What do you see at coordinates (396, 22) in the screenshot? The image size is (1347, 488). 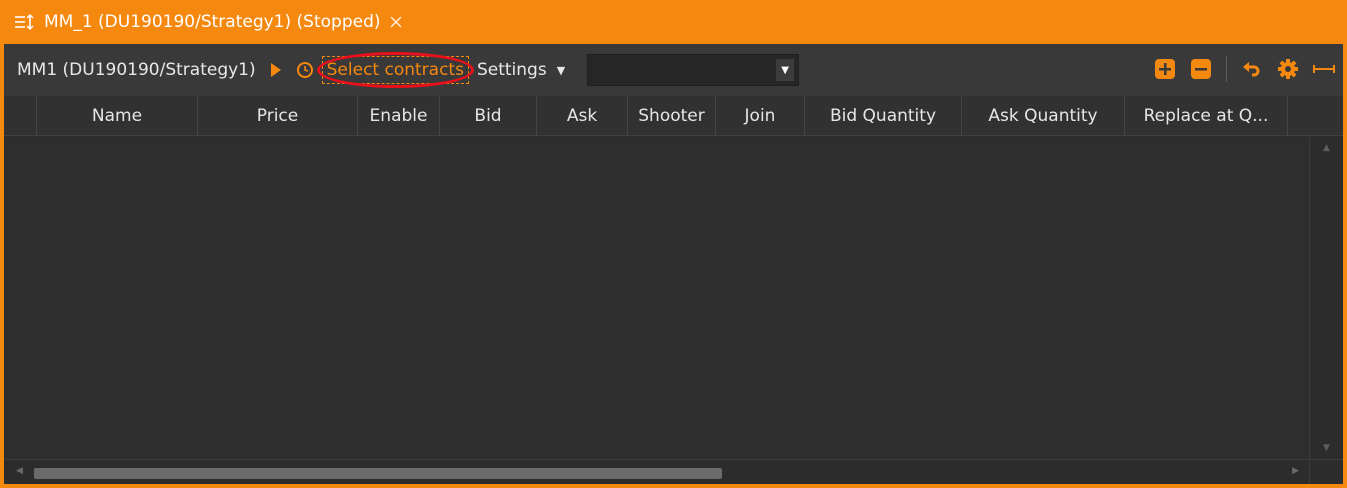 I see `close-icon` at bounding box center [396, 22].